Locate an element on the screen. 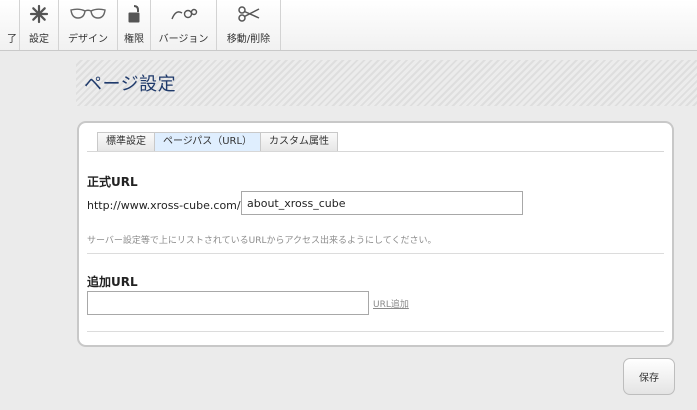 The width and height of the screenshot is (697, 410). page-title: ページ設定 is located at coordinates (130, 84).